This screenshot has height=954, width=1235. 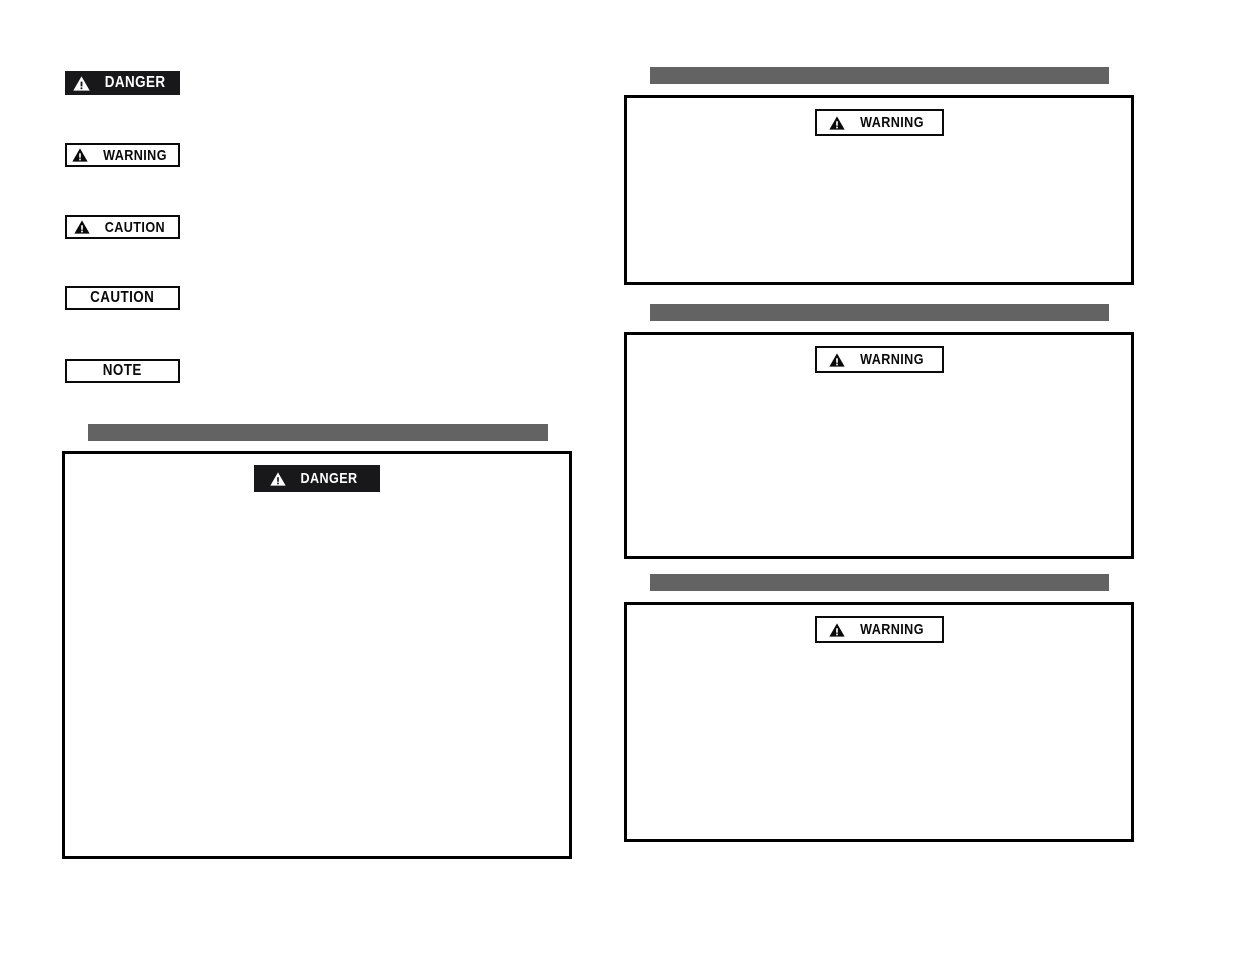 What do you see at coordinates (879, 469) in the screenshot?
I see `warning-box-2-body` at bounding box center [879, 469].